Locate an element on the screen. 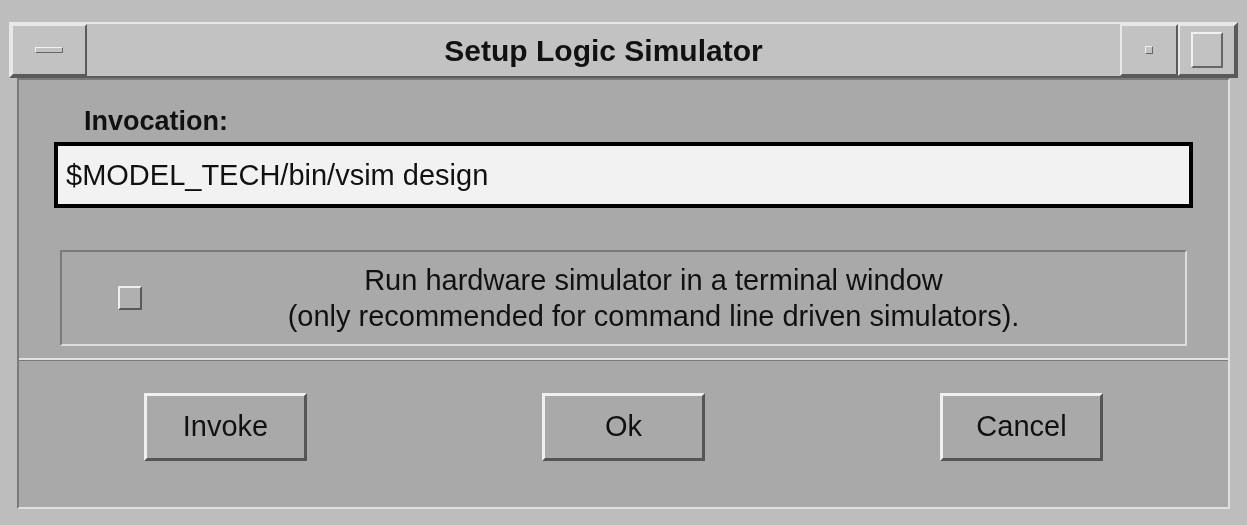 This screenshot has width=1247, height=525. option-label: Run hardware simulator in a terminal window is located at coordinates (653, 280).